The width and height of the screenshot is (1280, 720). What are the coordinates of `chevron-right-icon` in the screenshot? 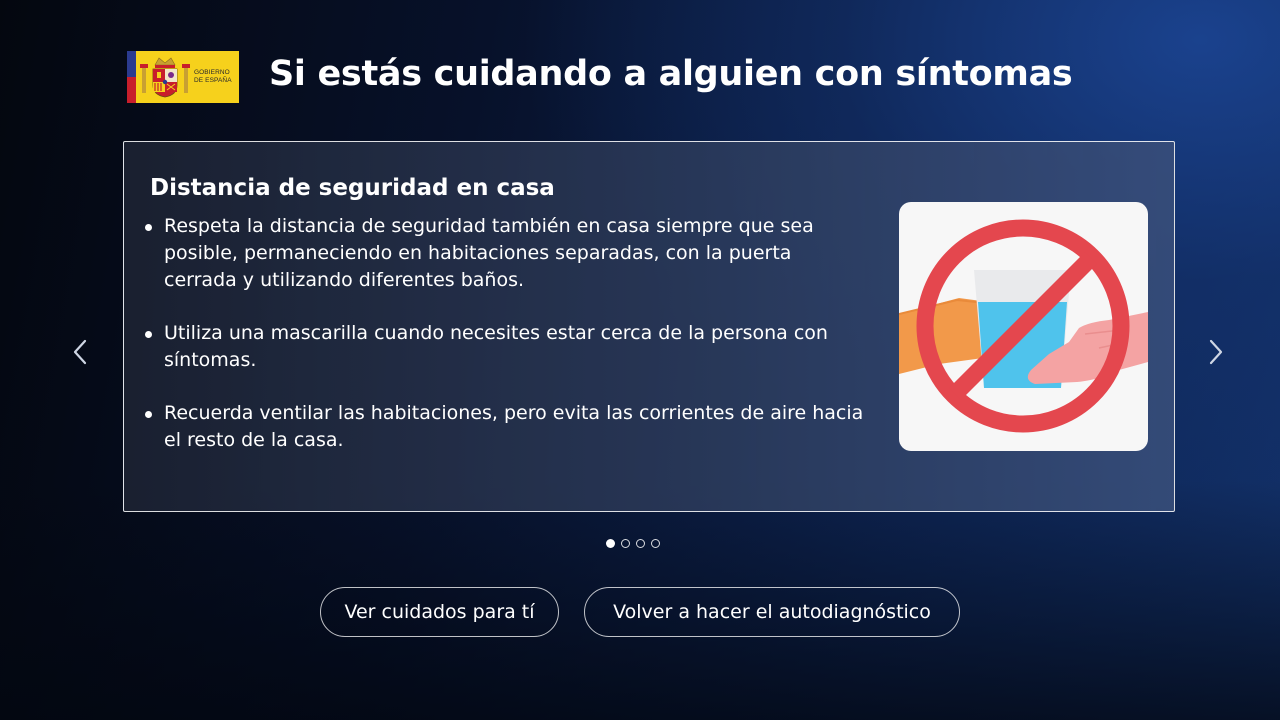 It's located at (1216, 352).